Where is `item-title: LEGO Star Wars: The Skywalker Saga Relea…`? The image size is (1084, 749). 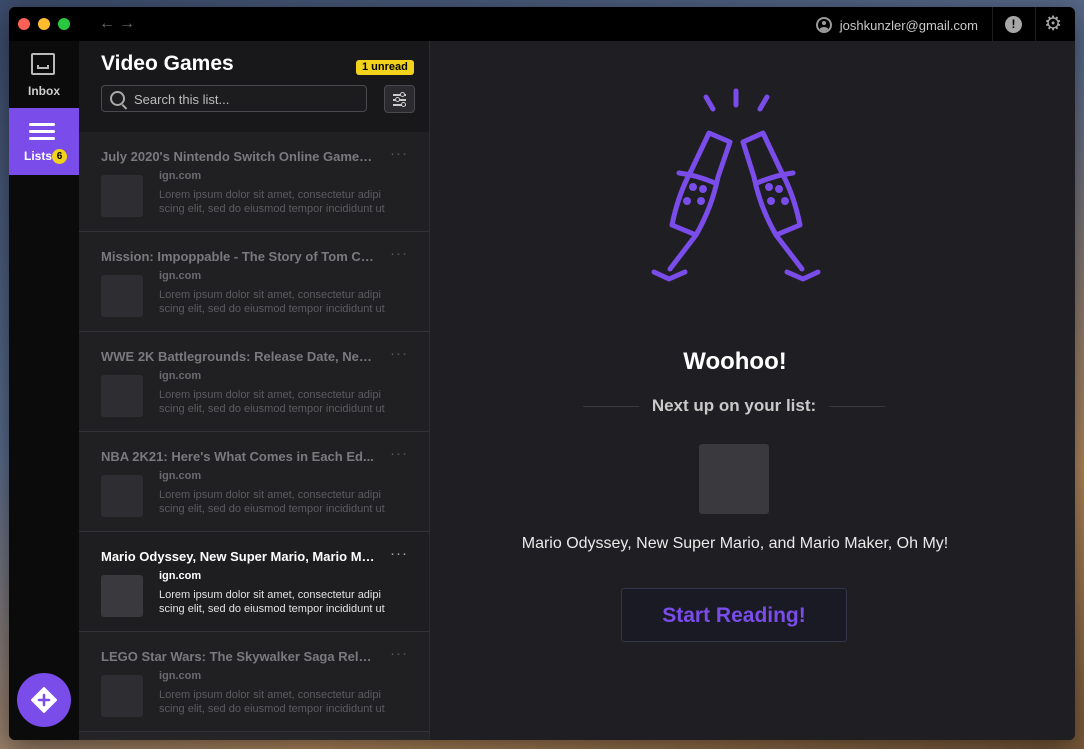 item-title: LEGO Star Wars: The Skywalker Saga Relea… is located at coordinates (238, 656).